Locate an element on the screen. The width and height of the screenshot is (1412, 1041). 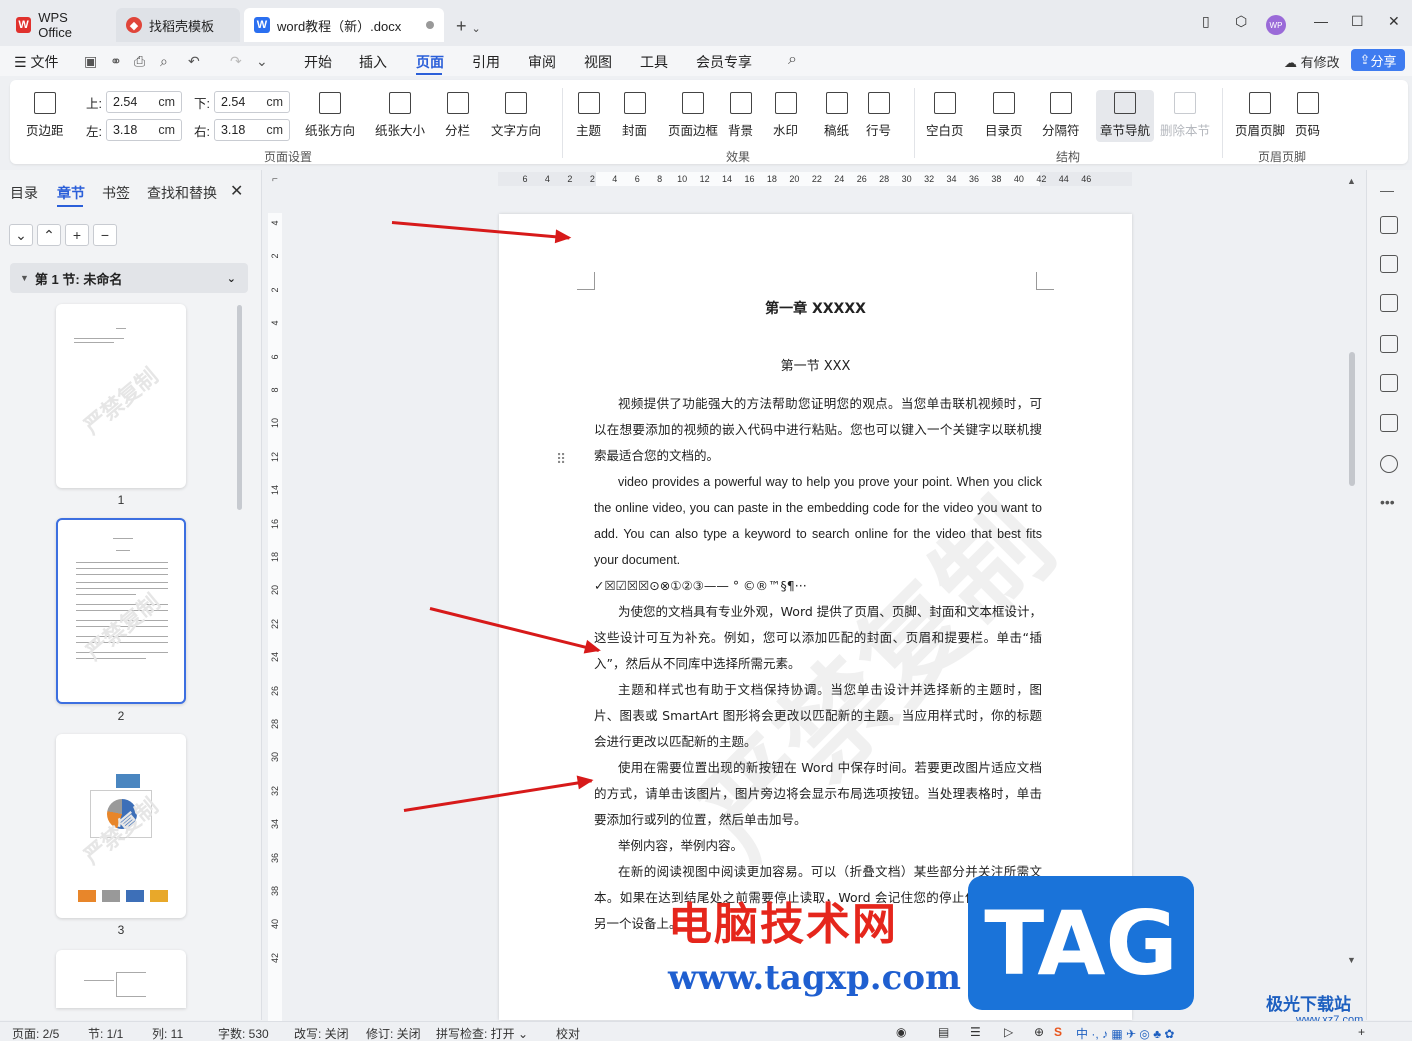
status-spell-check: 拼写检查: 打开 ⌄ is located at coordinates (482, 1033).